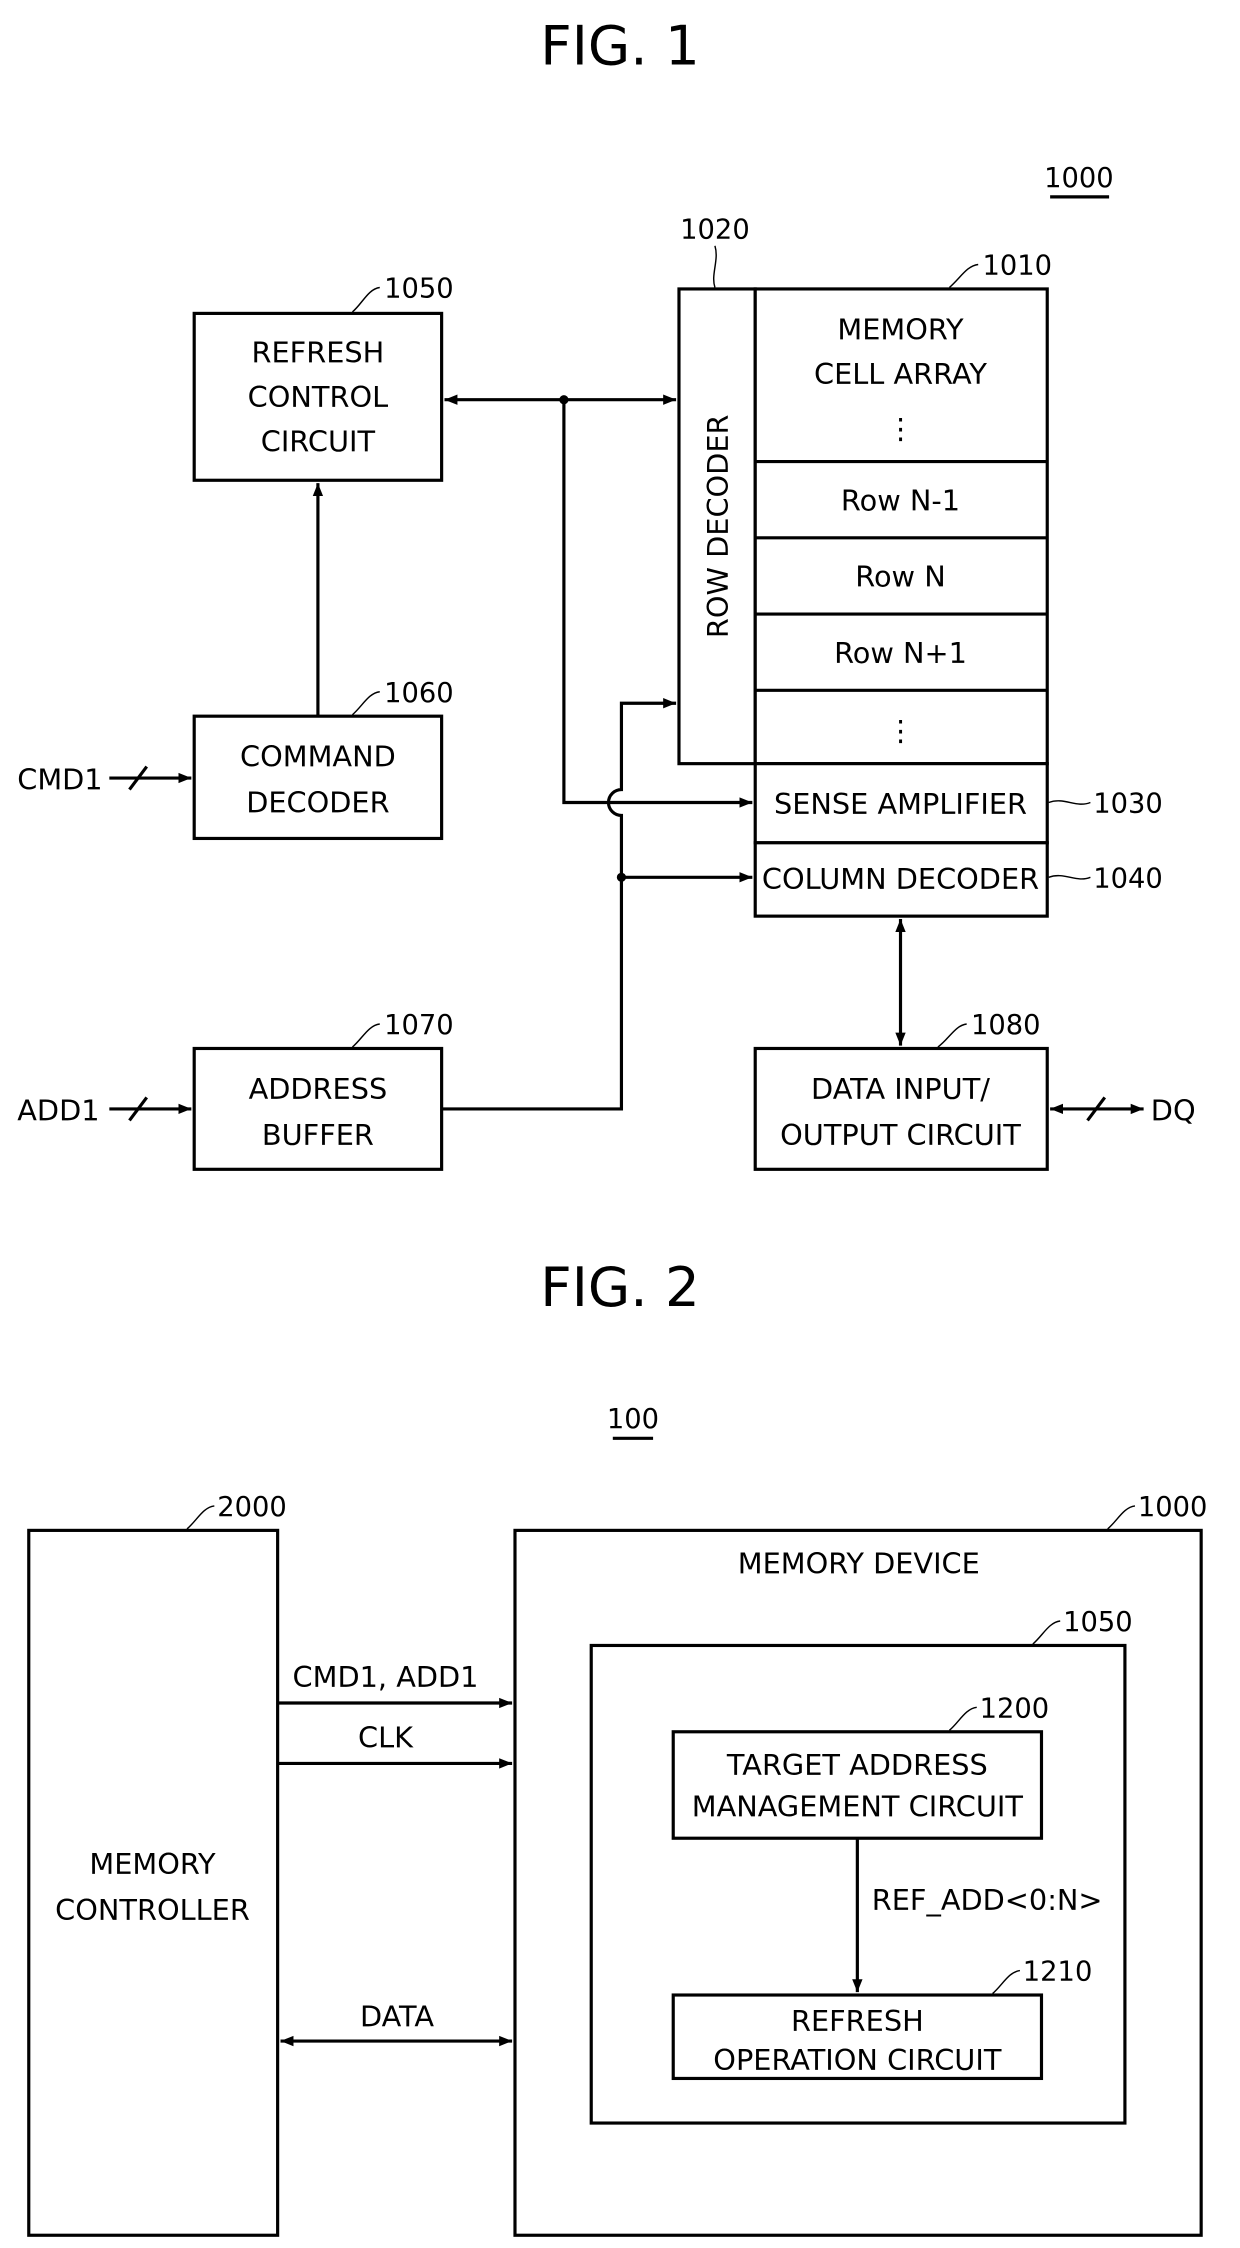 This screenshot has width=1240, height=2248. I want to click on address-bus-line, so click(559, 904).